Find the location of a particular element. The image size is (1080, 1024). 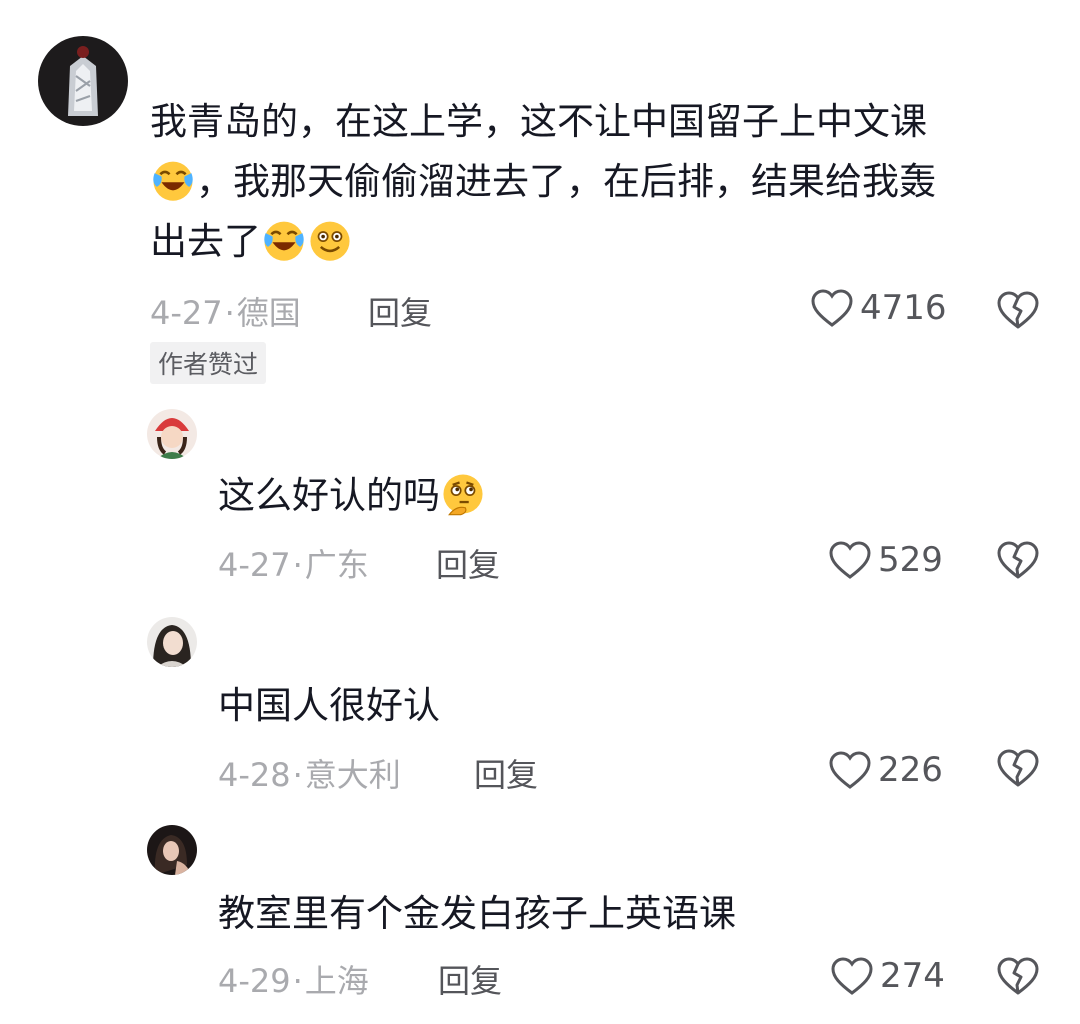

comment-location: 德国 is located at coordinates (268, 313).